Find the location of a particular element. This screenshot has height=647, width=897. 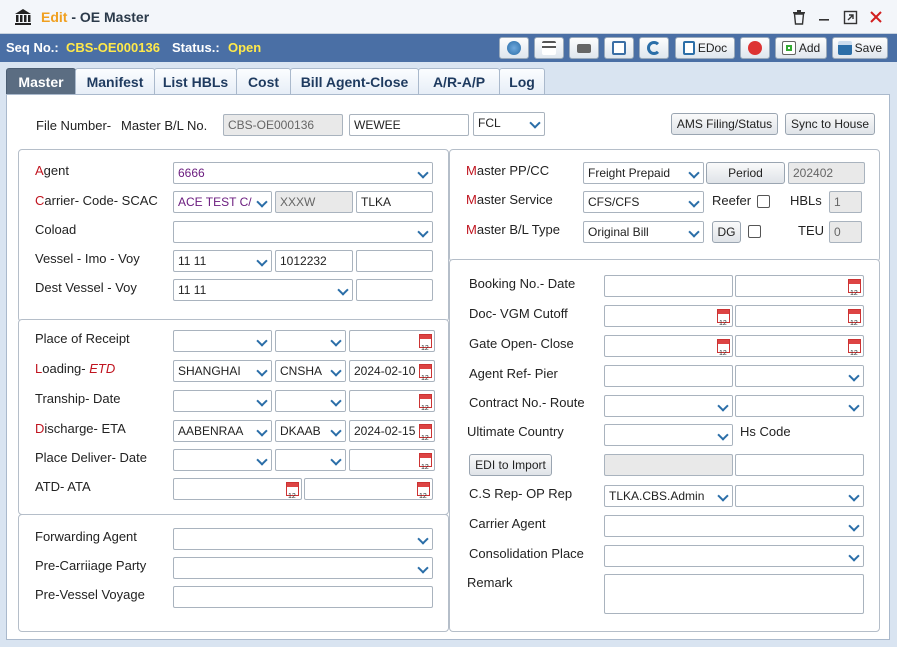

ata-field is located at coordinates (368, 489).